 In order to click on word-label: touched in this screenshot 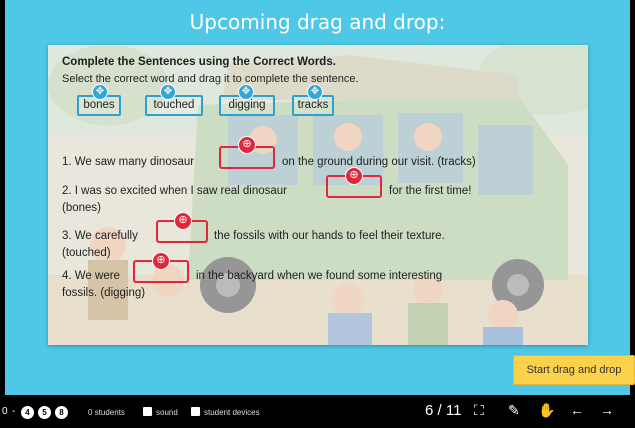, I will do `click(174, 105)`.